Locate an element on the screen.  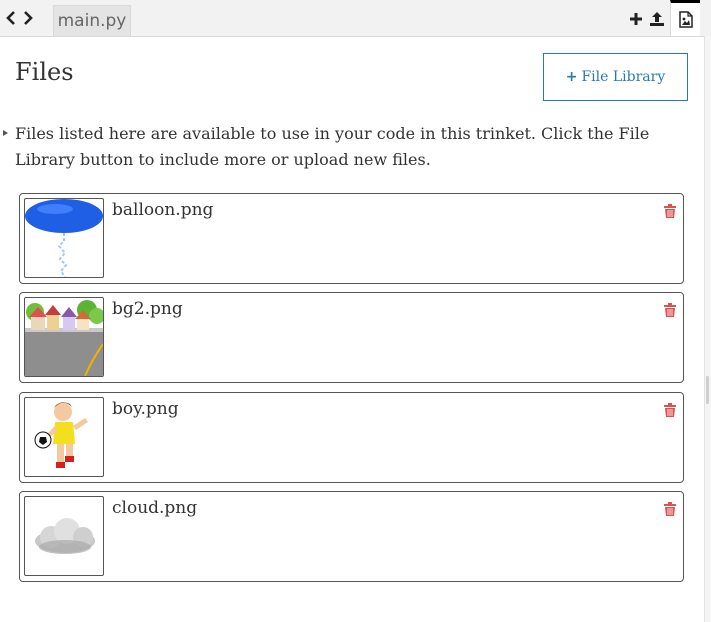
tab-main-py: main.py is located at coordinates (92, 20).